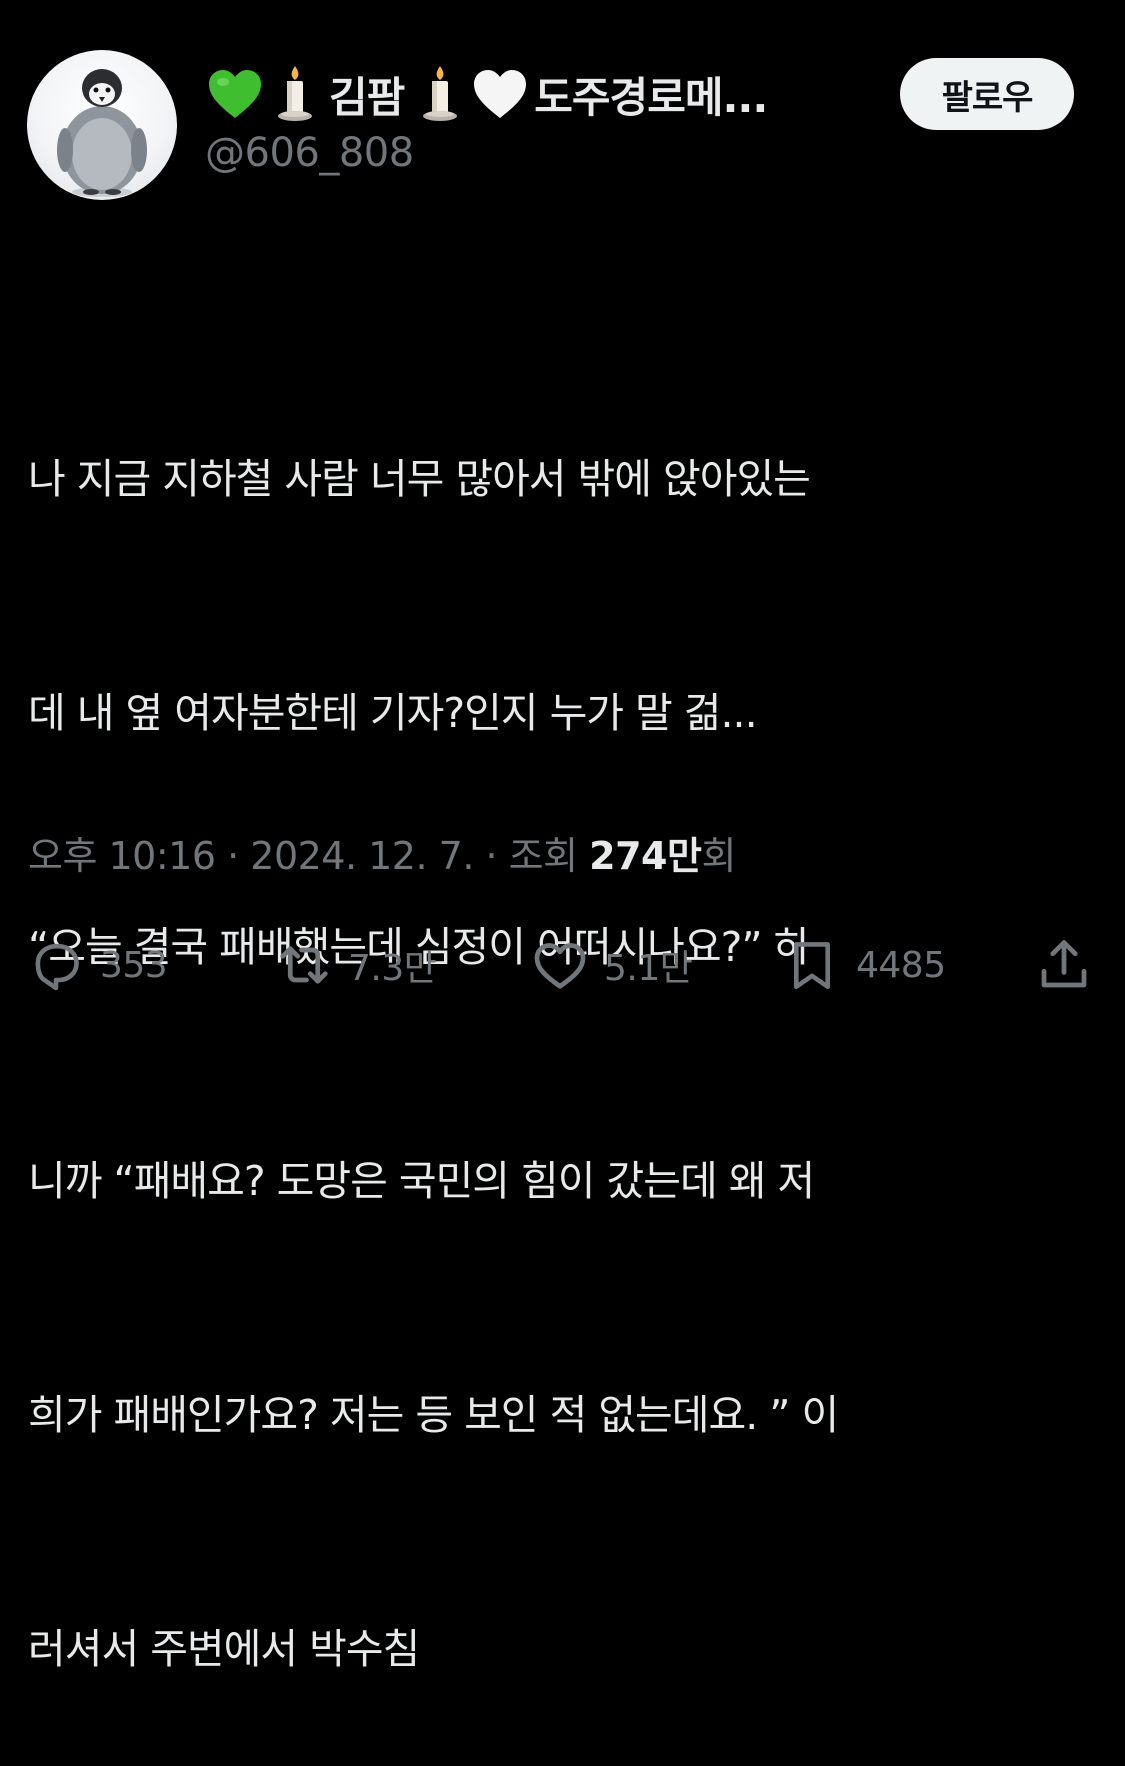  What do you see at coordinates (362, 856) in the screenshot?
I see `timestamp-date: 2024. 12. 7.` at bounding box center [362, 856].